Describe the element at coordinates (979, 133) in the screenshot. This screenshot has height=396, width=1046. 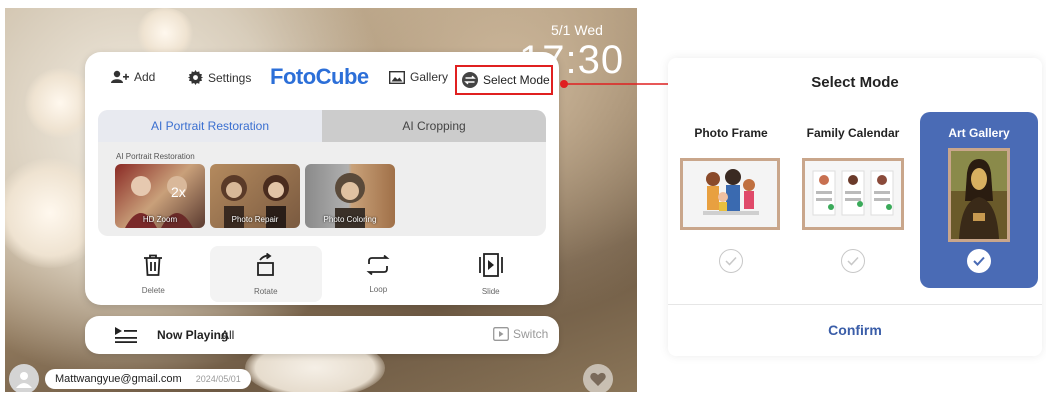
I see `mode-label: Art Gallery` at that location.